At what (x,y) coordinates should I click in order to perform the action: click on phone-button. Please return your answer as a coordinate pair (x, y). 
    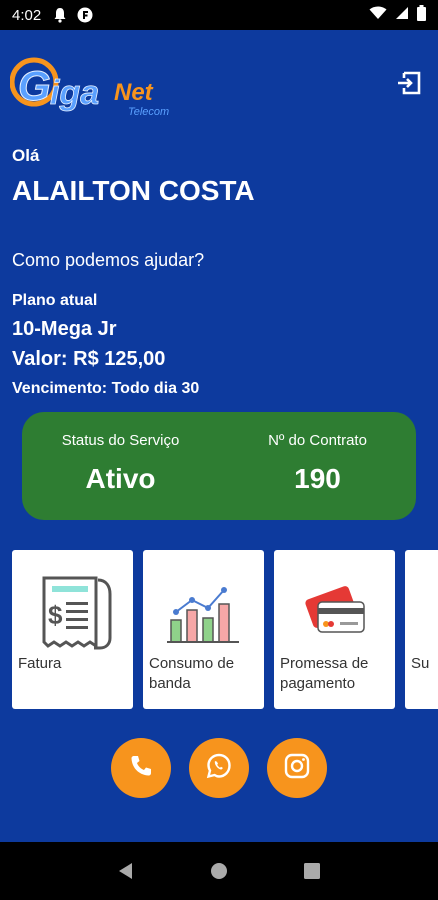
    Looking at the image, I should click on (141, 768).